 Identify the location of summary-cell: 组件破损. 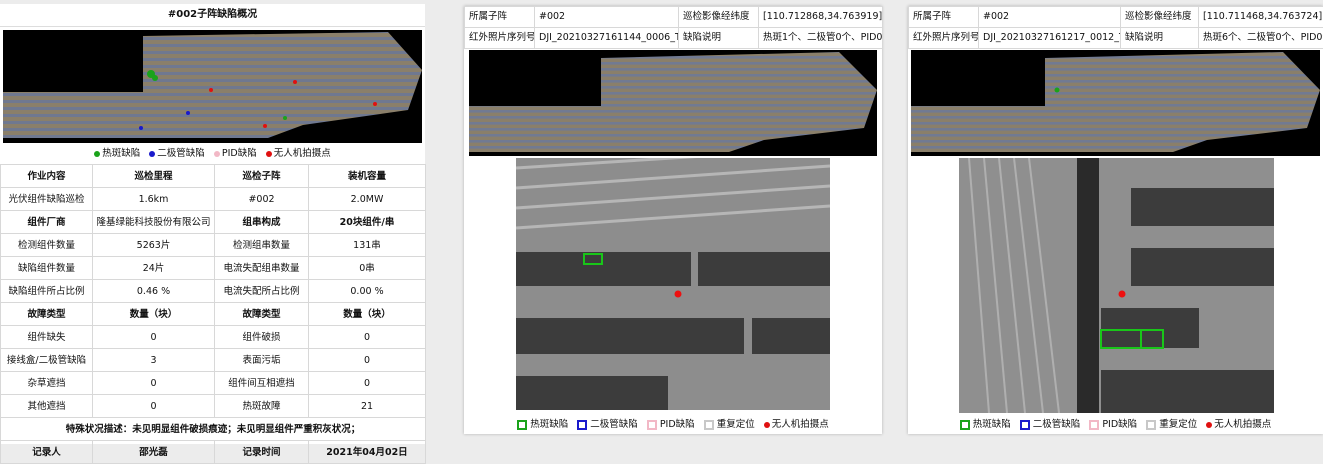
(262, 337).